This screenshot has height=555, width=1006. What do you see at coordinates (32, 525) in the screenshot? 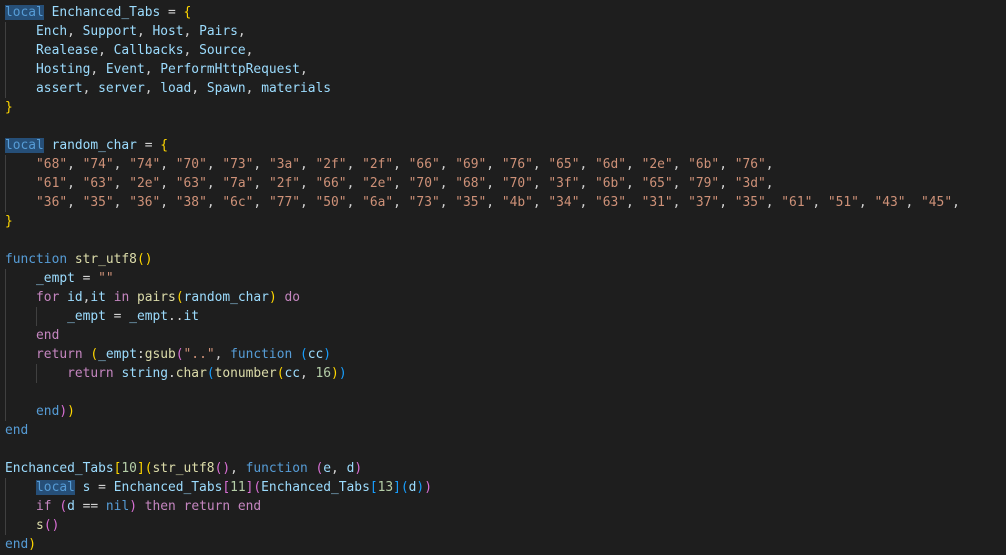
I see `code-line: s()` at bounding box center [32, 525].